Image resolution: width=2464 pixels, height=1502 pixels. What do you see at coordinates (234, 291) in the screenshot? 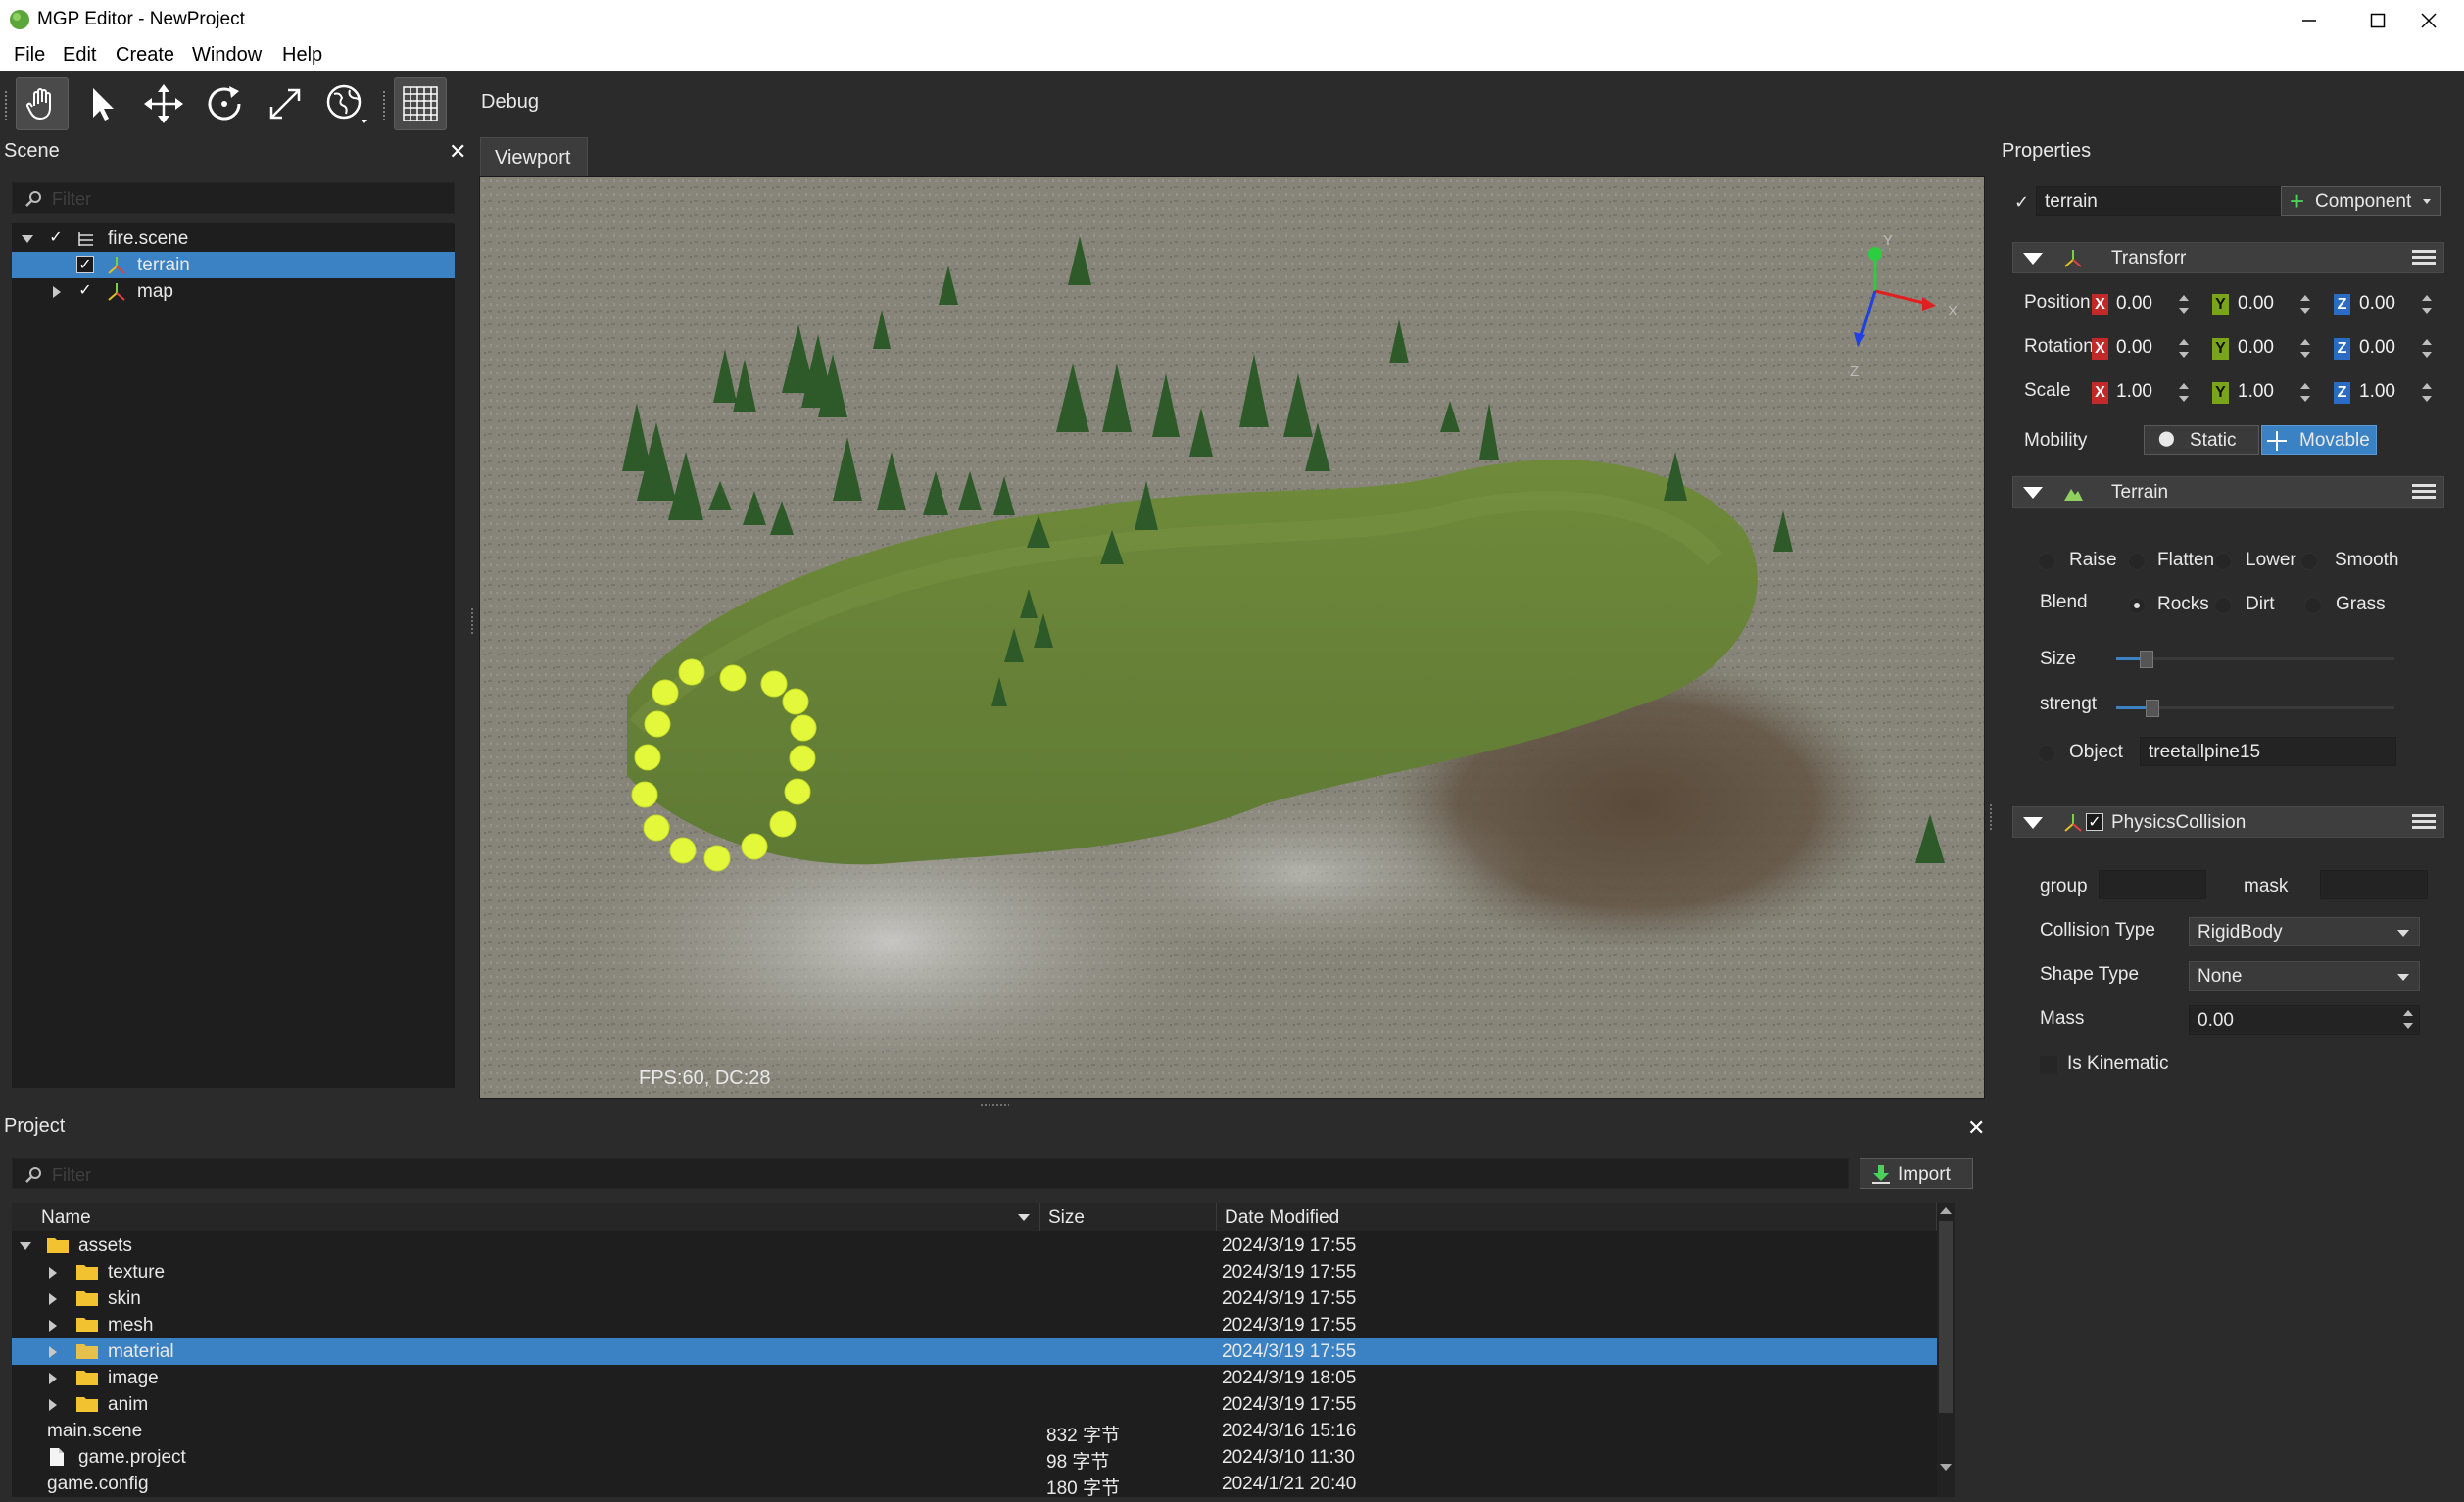
I see `tree-item-map: ✓ map` at bounding box center [234, 291].